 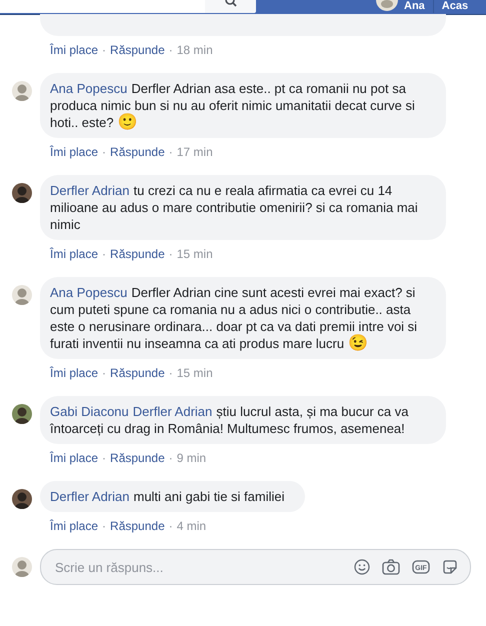 What do you see at coordinates (234, 318) in the screenshot?
I see `comment-text: Ana Popescu Derfler Adrian cine sunt acesti evrei mai exact? si cum puteti spune ca romania nu a adus nici o contributie.. asta este o nerusinare ordinara... doar pt ca va dati premii intre voi si furati inventii nu inseamna ca ati produs mare lucru 😉` at bounding box center [234, 318].